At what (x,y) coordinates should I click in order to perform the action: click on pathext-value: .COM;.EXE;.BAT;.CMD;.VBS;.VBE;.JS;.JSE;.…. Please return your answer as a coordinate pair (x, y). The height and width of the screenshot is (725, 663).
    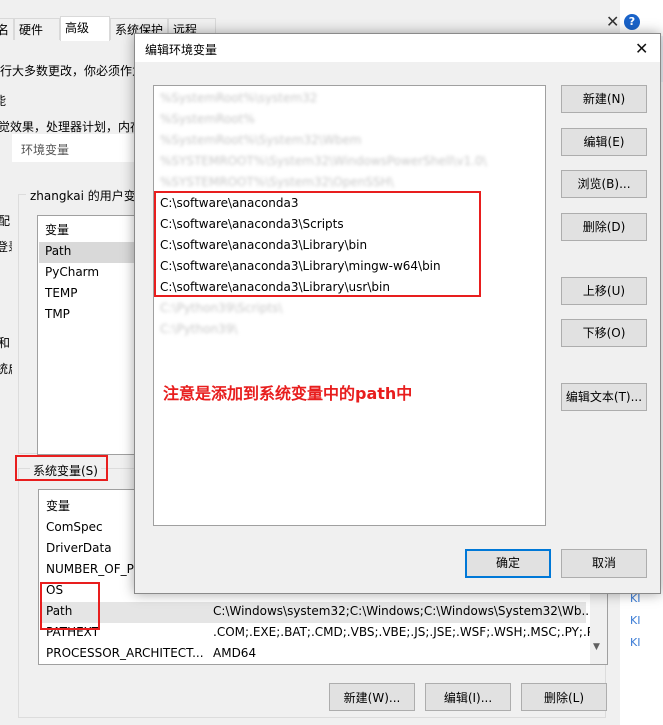
    Looking at the image, I should click on (408, 632).